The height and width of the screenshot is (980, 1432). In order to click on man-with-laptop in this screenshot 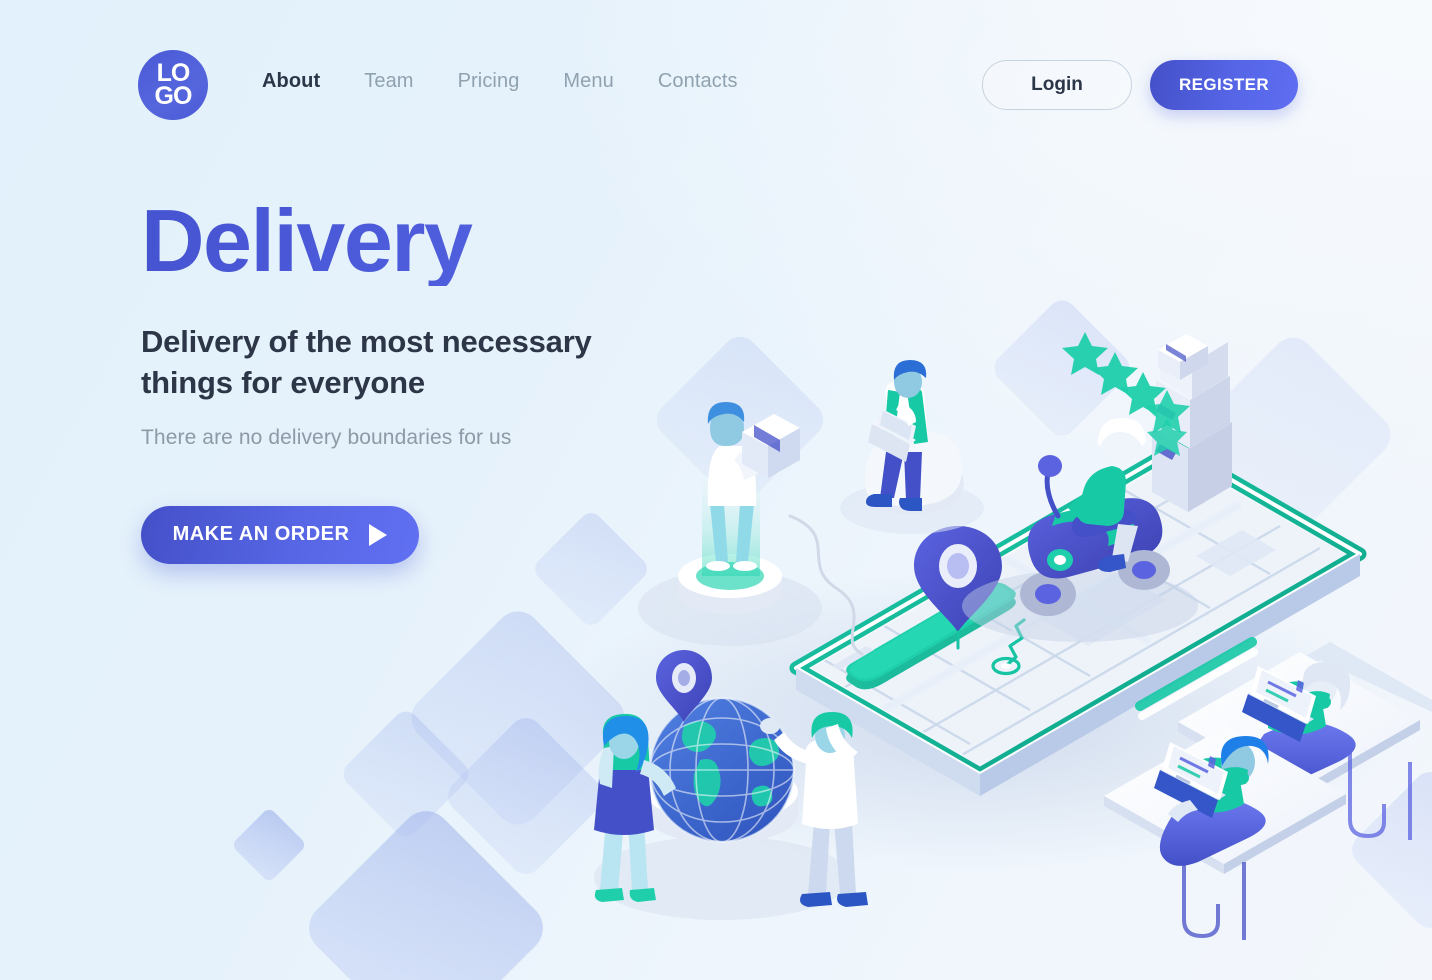, I will do `click(912, 447)`.